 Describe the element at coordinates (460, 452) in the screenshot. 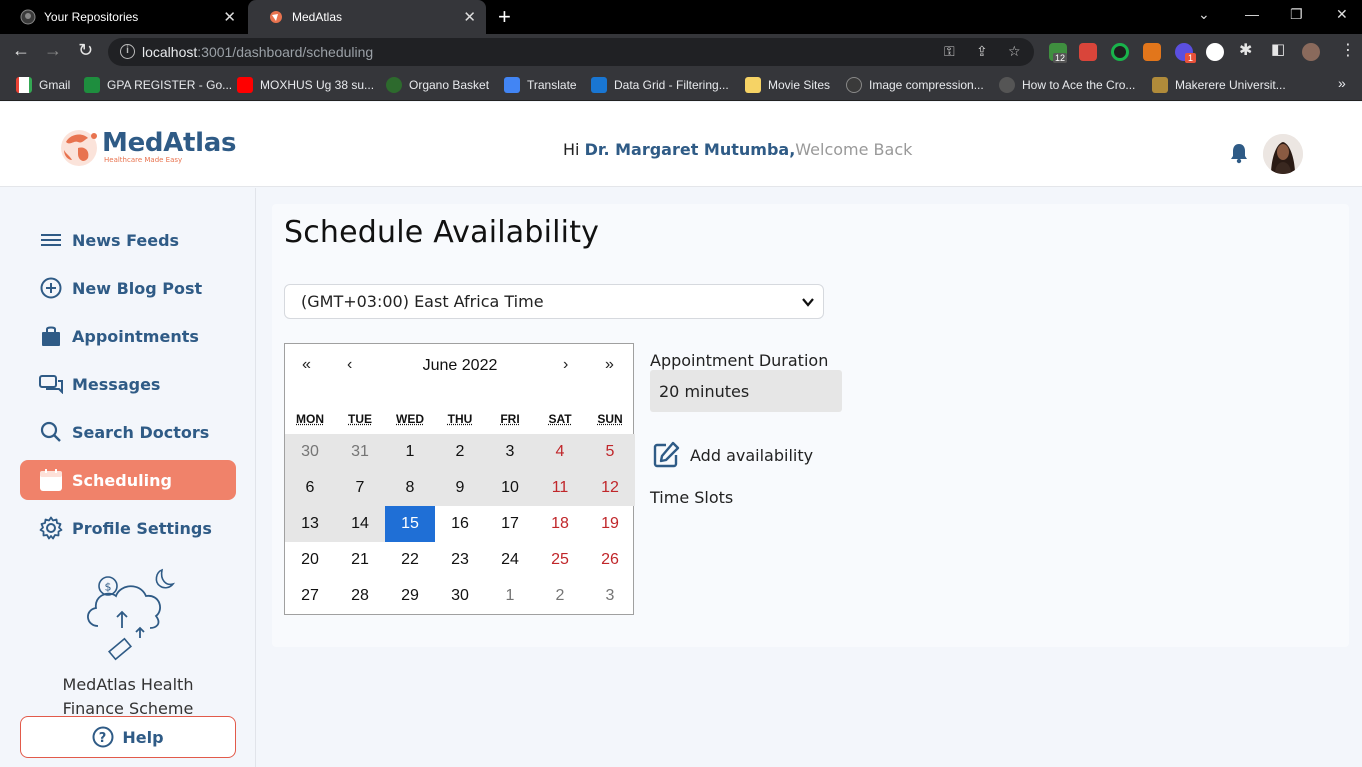

I see `calendar-day: 2` at that location.